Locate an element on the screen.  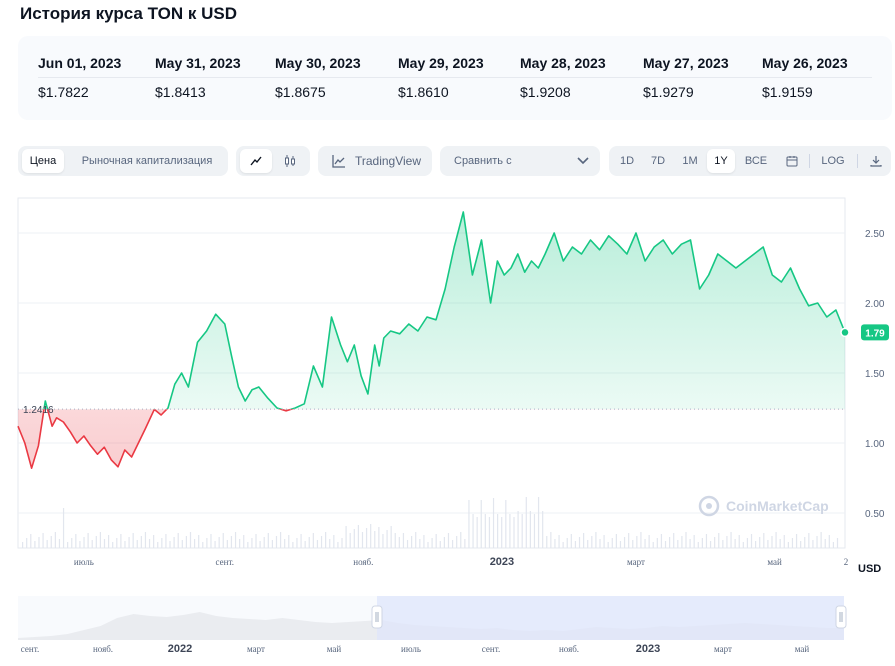
compare-select: Сравнить с is located at coordinates (520, 161).